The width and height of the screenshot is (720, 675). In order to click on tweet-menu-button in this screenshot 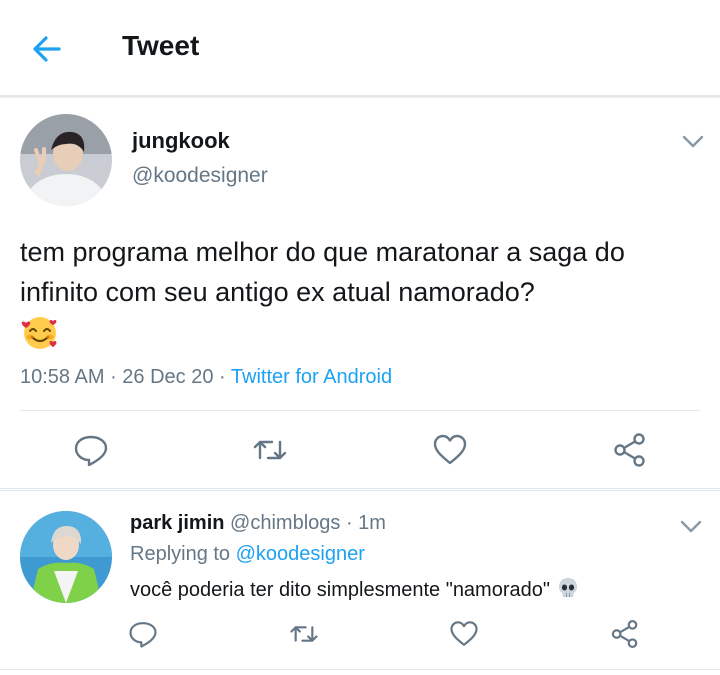, I will do `click(693, 142)`.